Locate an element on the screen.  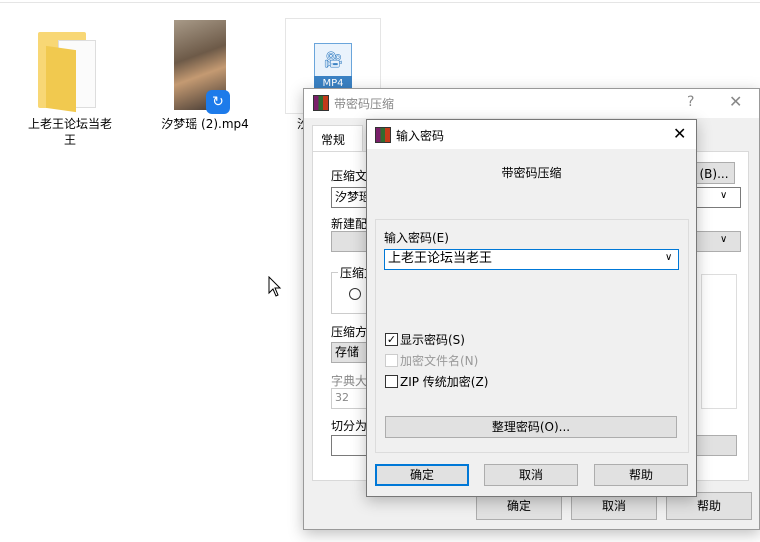
file-folder: 上老王论坛当老王 is located at coordinates (70, 87).